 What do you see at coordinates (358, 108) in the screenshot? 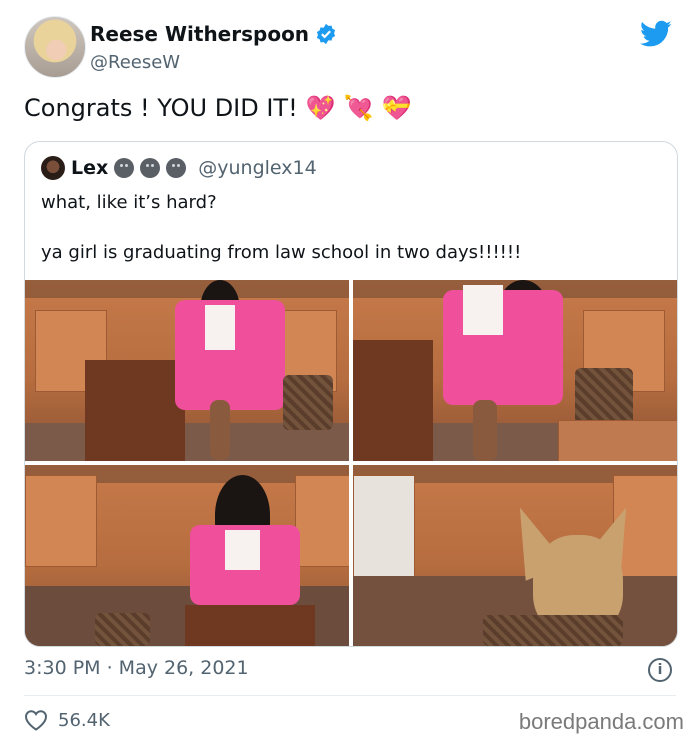
I see `heart-arrow-emoji: 💘` at bounding box center [358, 108].